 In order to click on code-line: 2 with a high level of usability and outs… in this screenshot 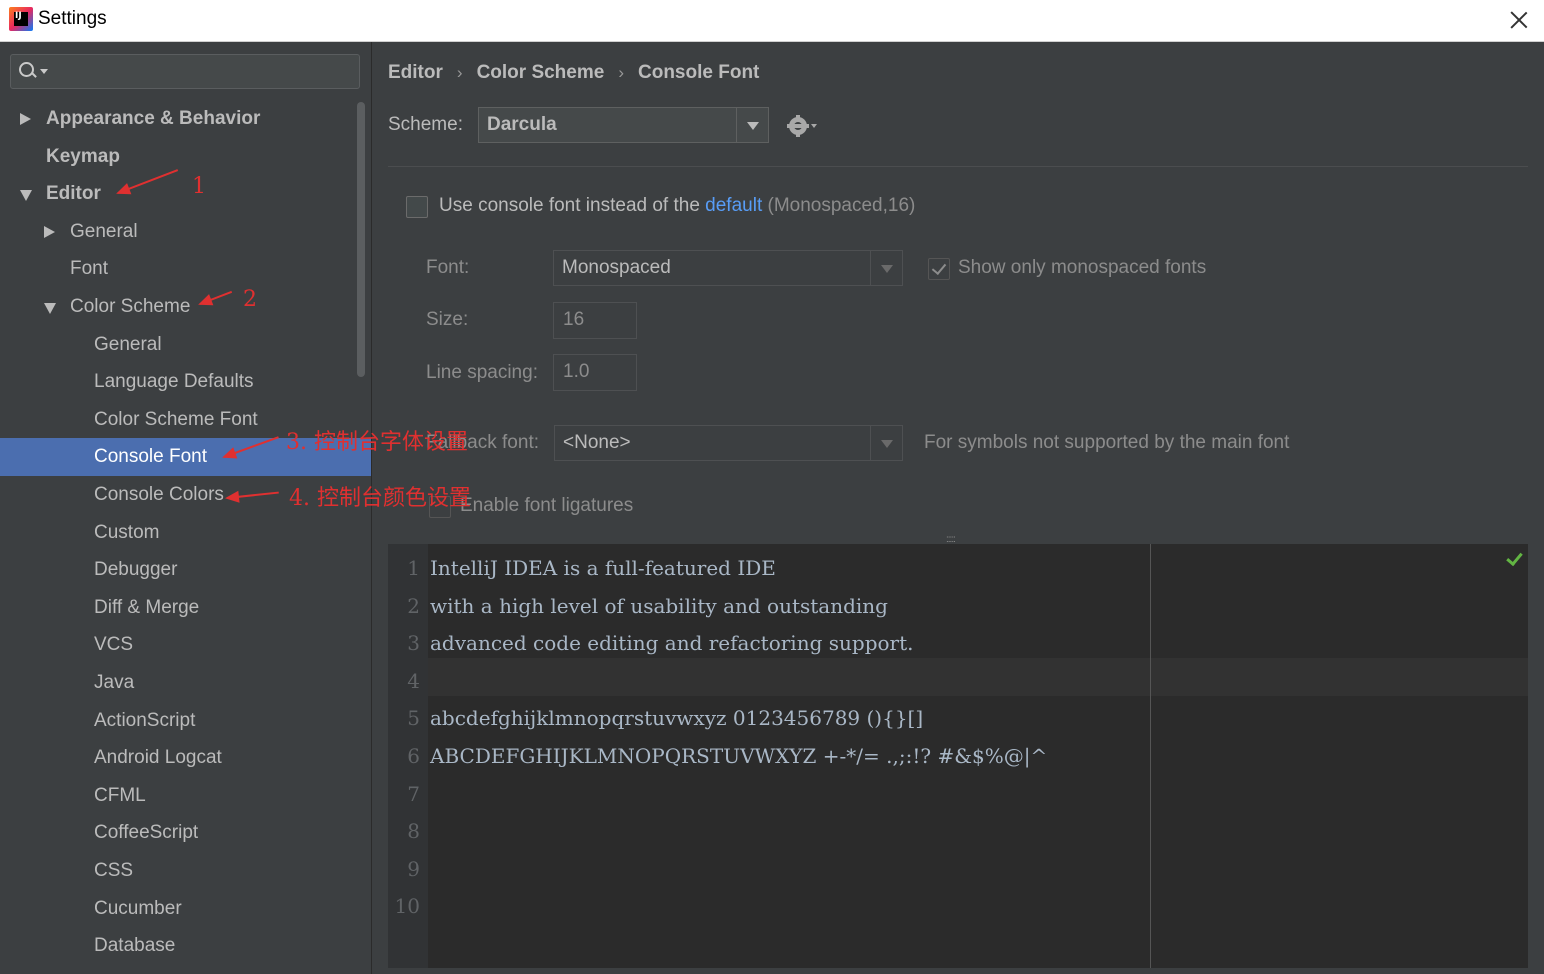, I will do `click(958, 606)`.